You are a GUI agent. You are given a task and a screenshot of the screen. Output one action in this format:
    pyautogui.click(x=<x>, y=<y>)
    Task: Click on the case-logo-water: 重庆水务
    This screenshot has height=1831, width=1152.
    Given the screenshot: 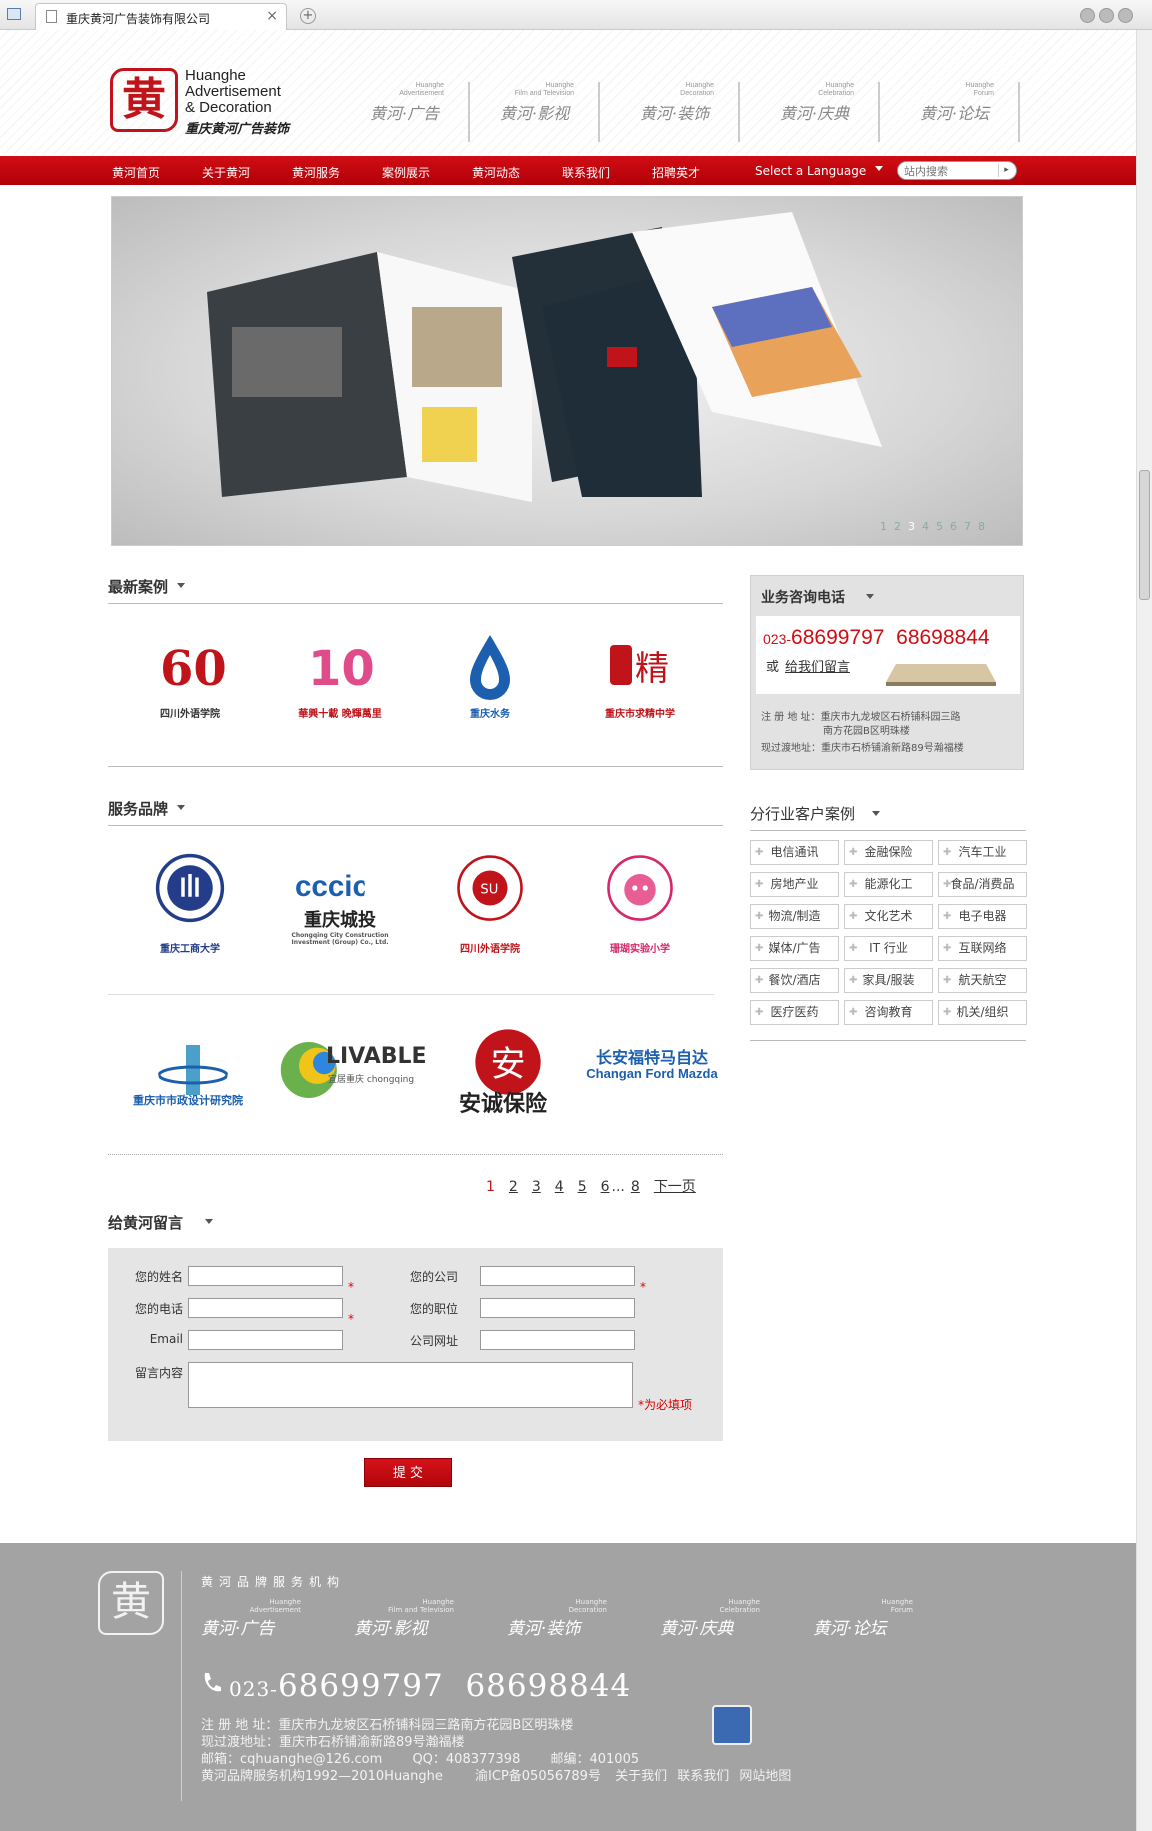 What is the action you would take?
    pyautogui.click(x=490, y=680)
    